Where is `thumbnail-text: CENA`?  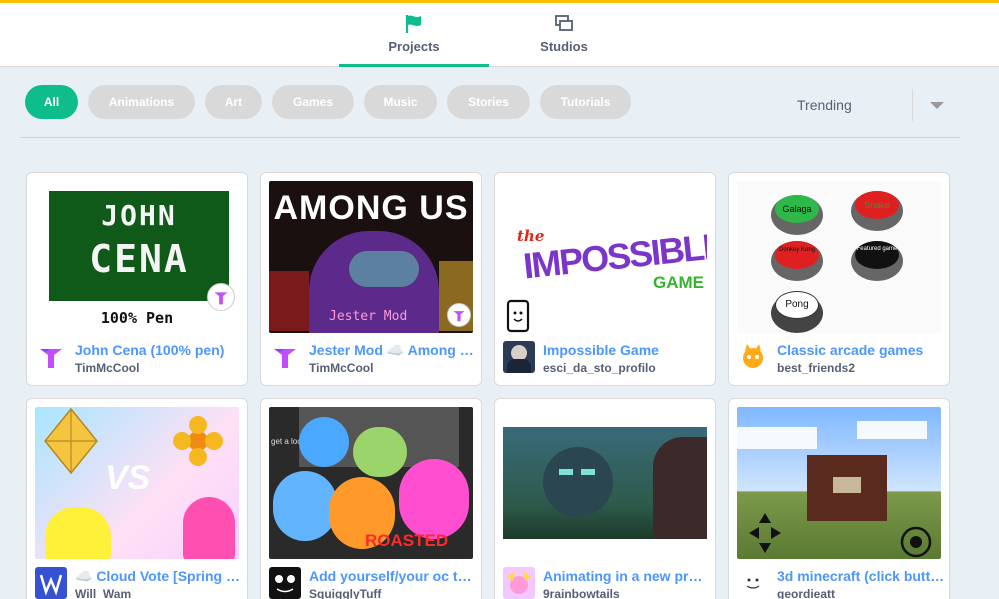 thumbnail-text: CENA is located at coordinates (139, 259).